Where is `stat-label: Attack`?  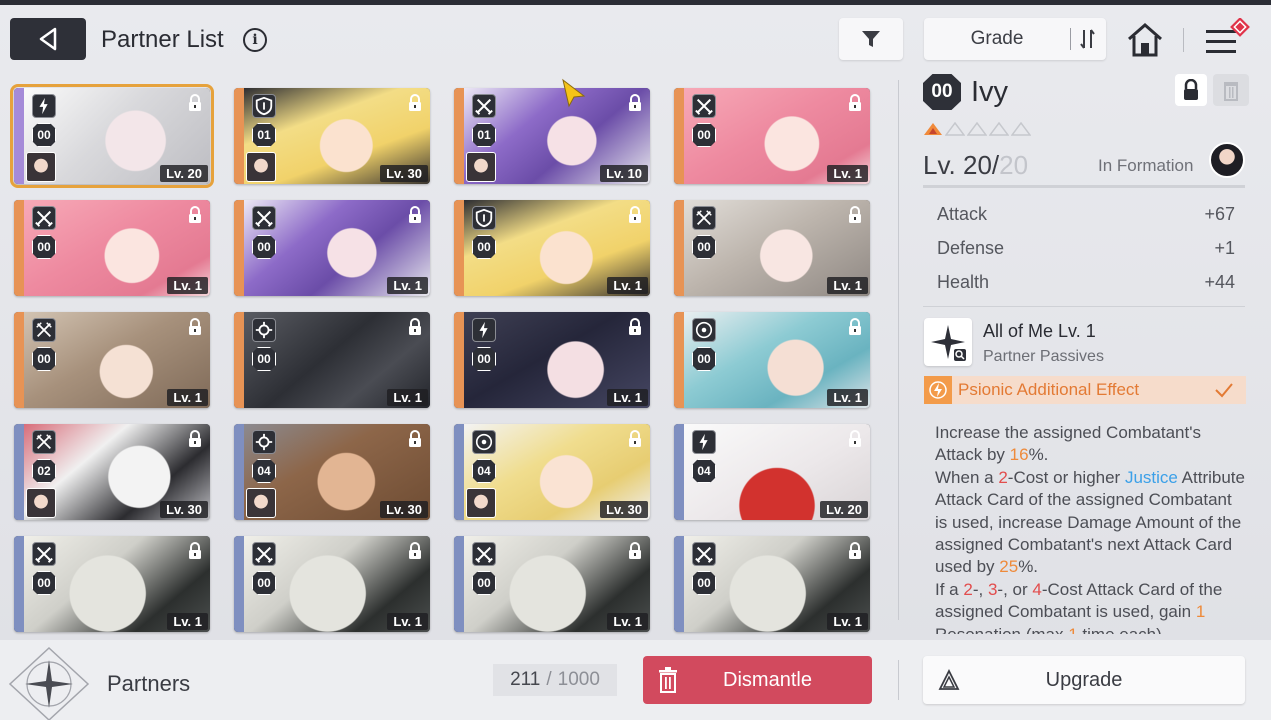
stat-label: Attack is located at coordinates (962, 214).